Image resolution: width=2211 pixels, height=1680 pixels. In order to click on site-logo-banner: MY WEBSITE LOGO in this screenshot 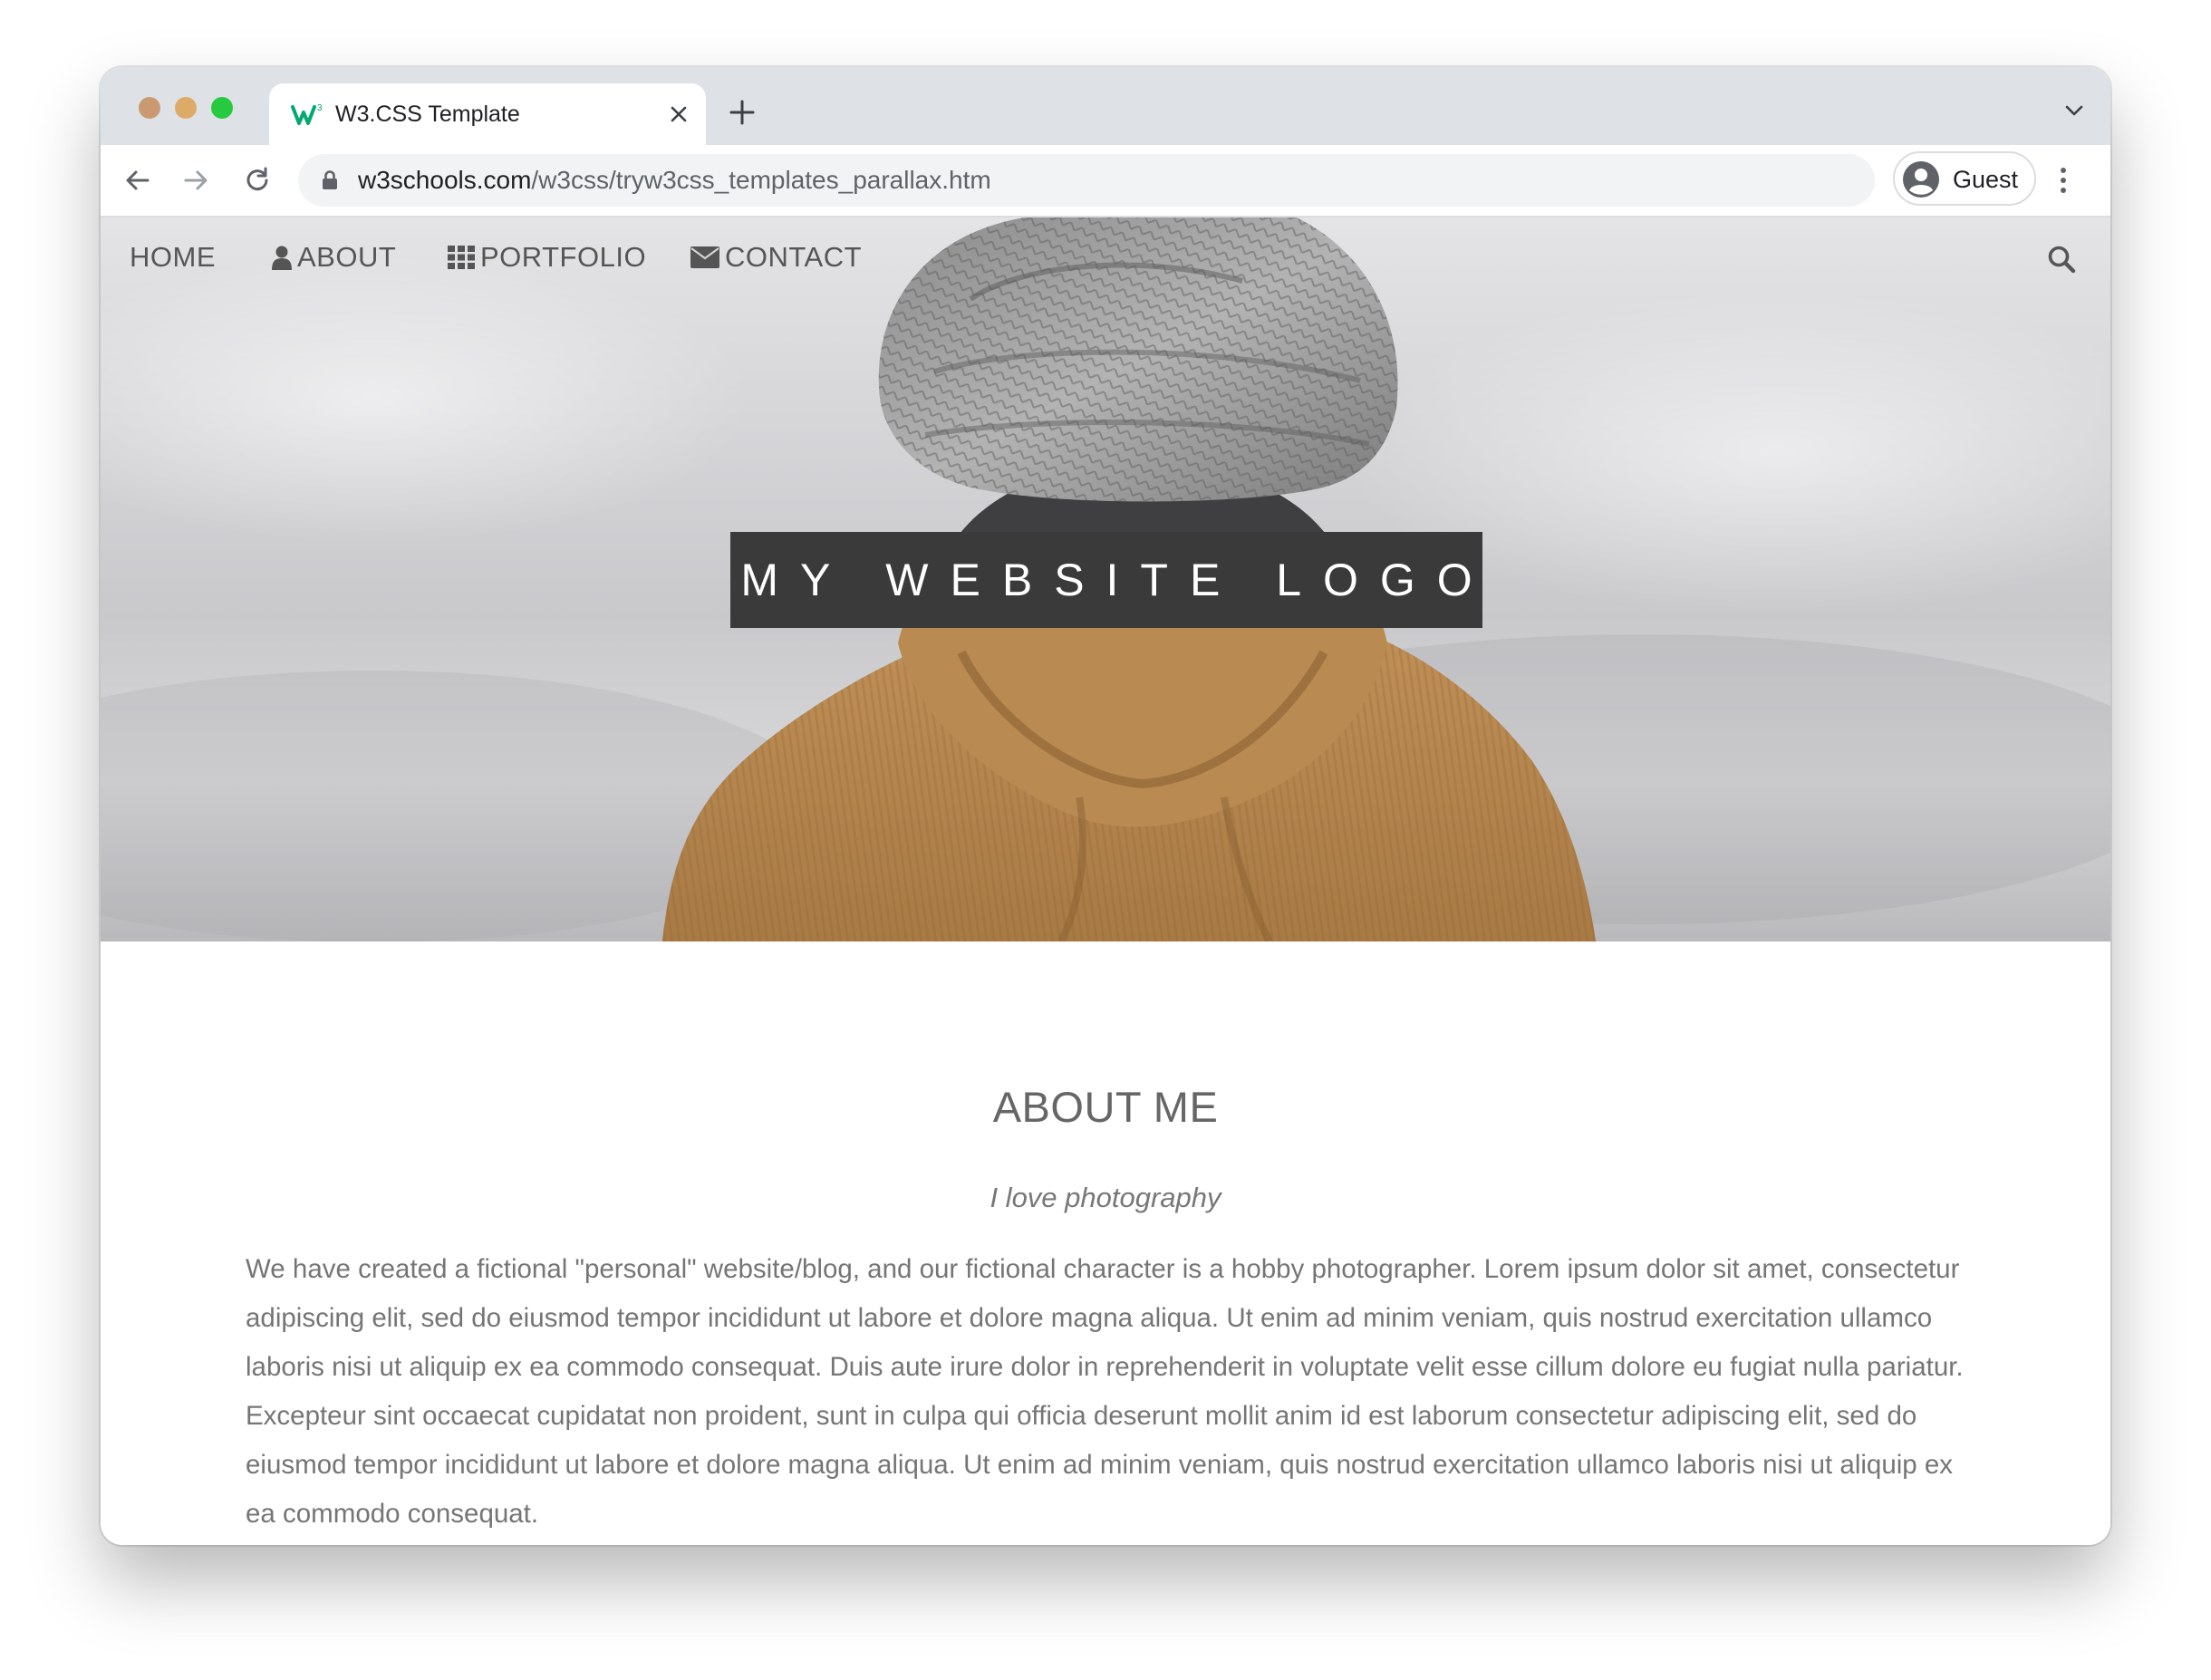, I will do `click(1106, 580)`.